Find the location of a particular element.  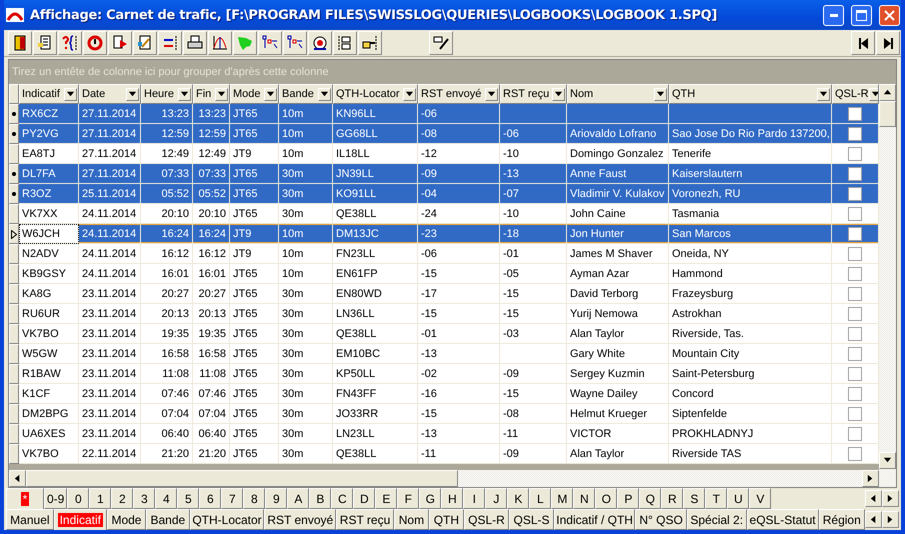

letter-tab: L is located at coordinates (540, 498).